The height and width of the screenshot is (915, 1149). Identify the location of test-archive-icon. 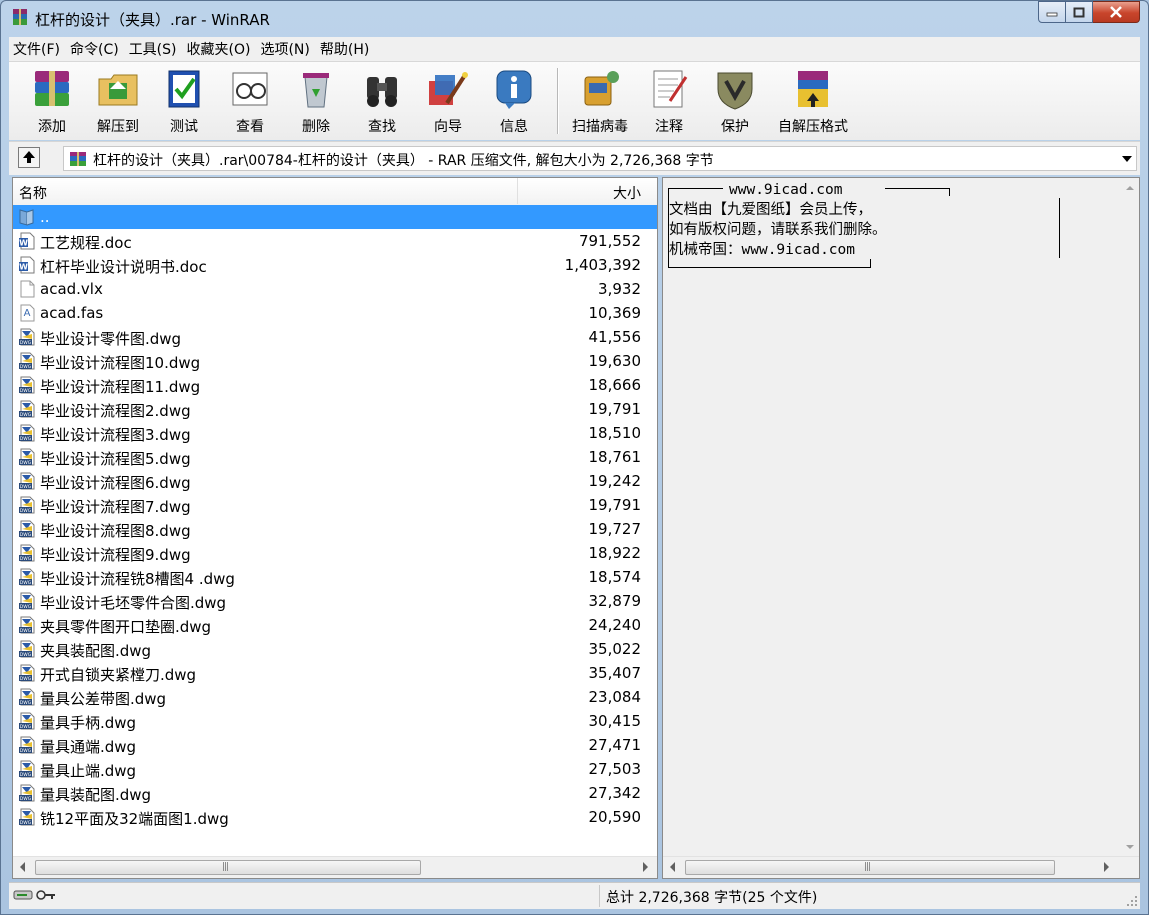
(184, 89).